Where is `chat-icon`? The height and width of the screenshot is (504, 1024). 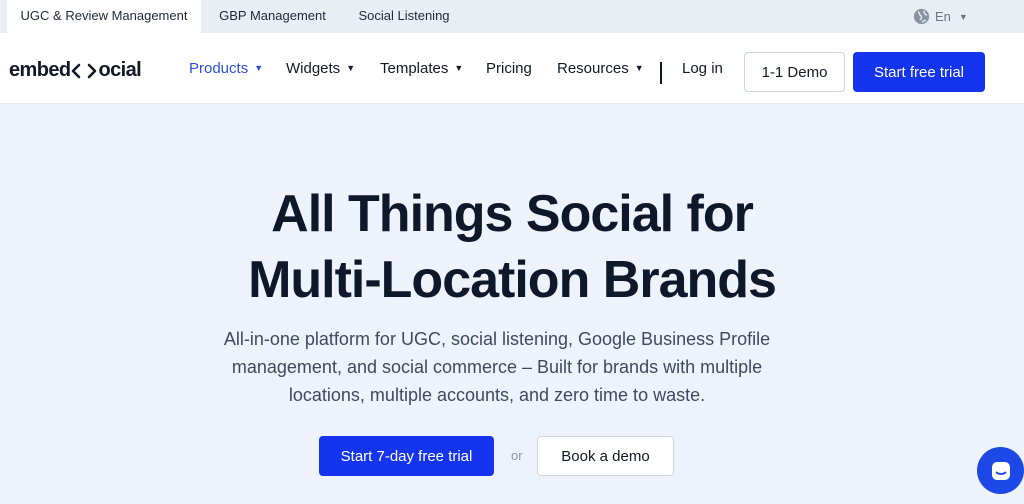 chat-icon is located at coordinates (1000, 470).